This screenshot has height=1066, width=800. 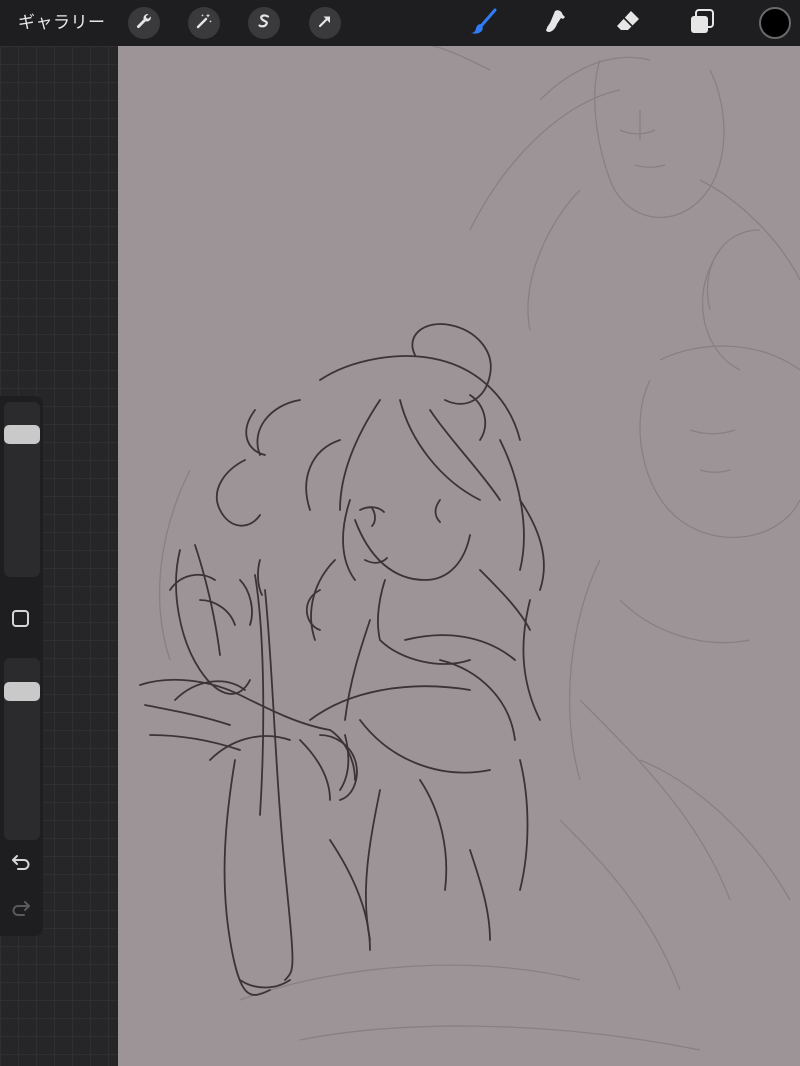 I want to click on eraser-tool-button, so click(x=628, y=24).